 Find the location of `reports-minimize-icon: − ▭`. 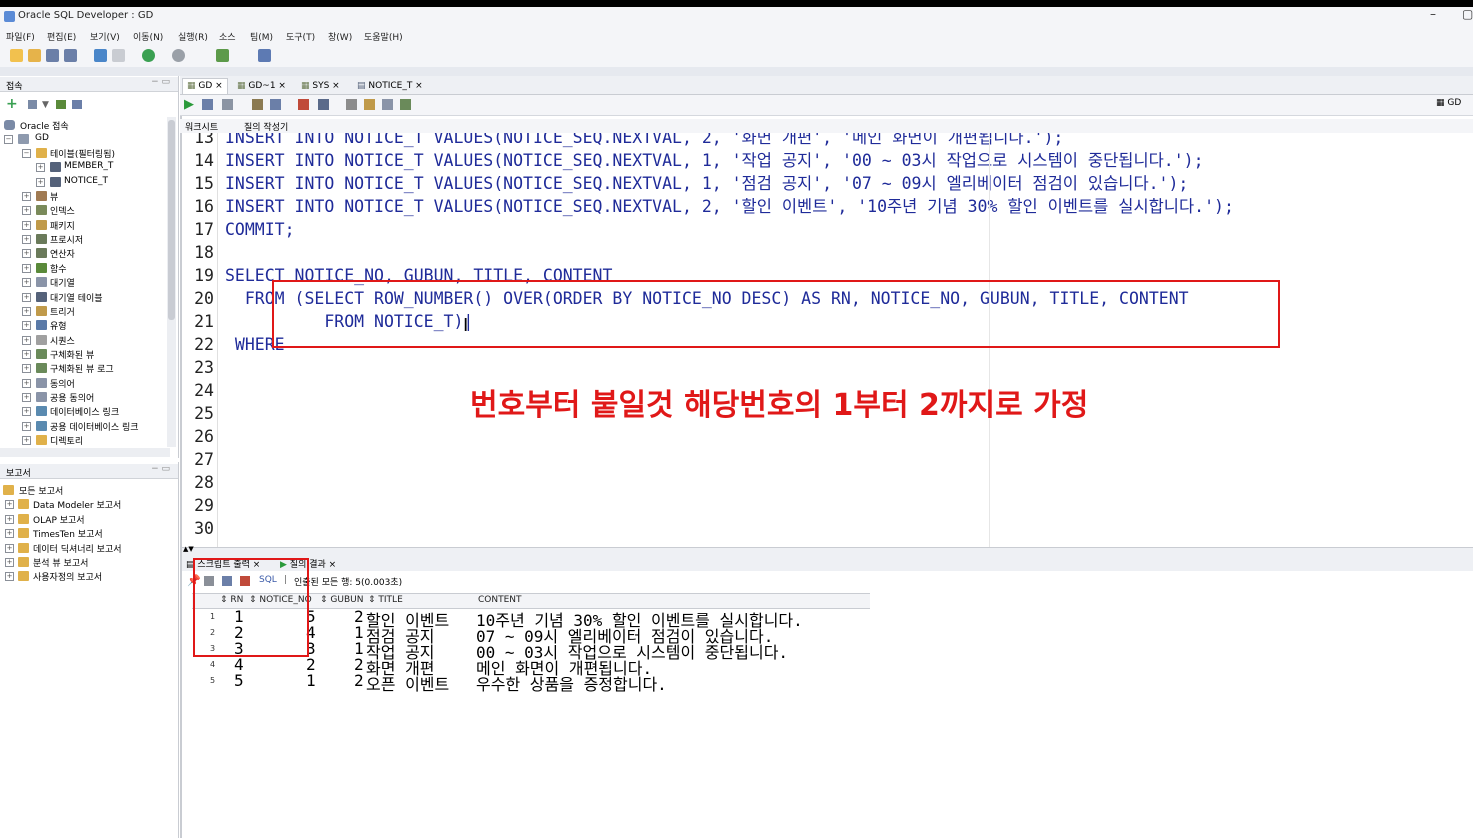

reports-minimize-icon: − ▭ is located at coordinates (160, 469).